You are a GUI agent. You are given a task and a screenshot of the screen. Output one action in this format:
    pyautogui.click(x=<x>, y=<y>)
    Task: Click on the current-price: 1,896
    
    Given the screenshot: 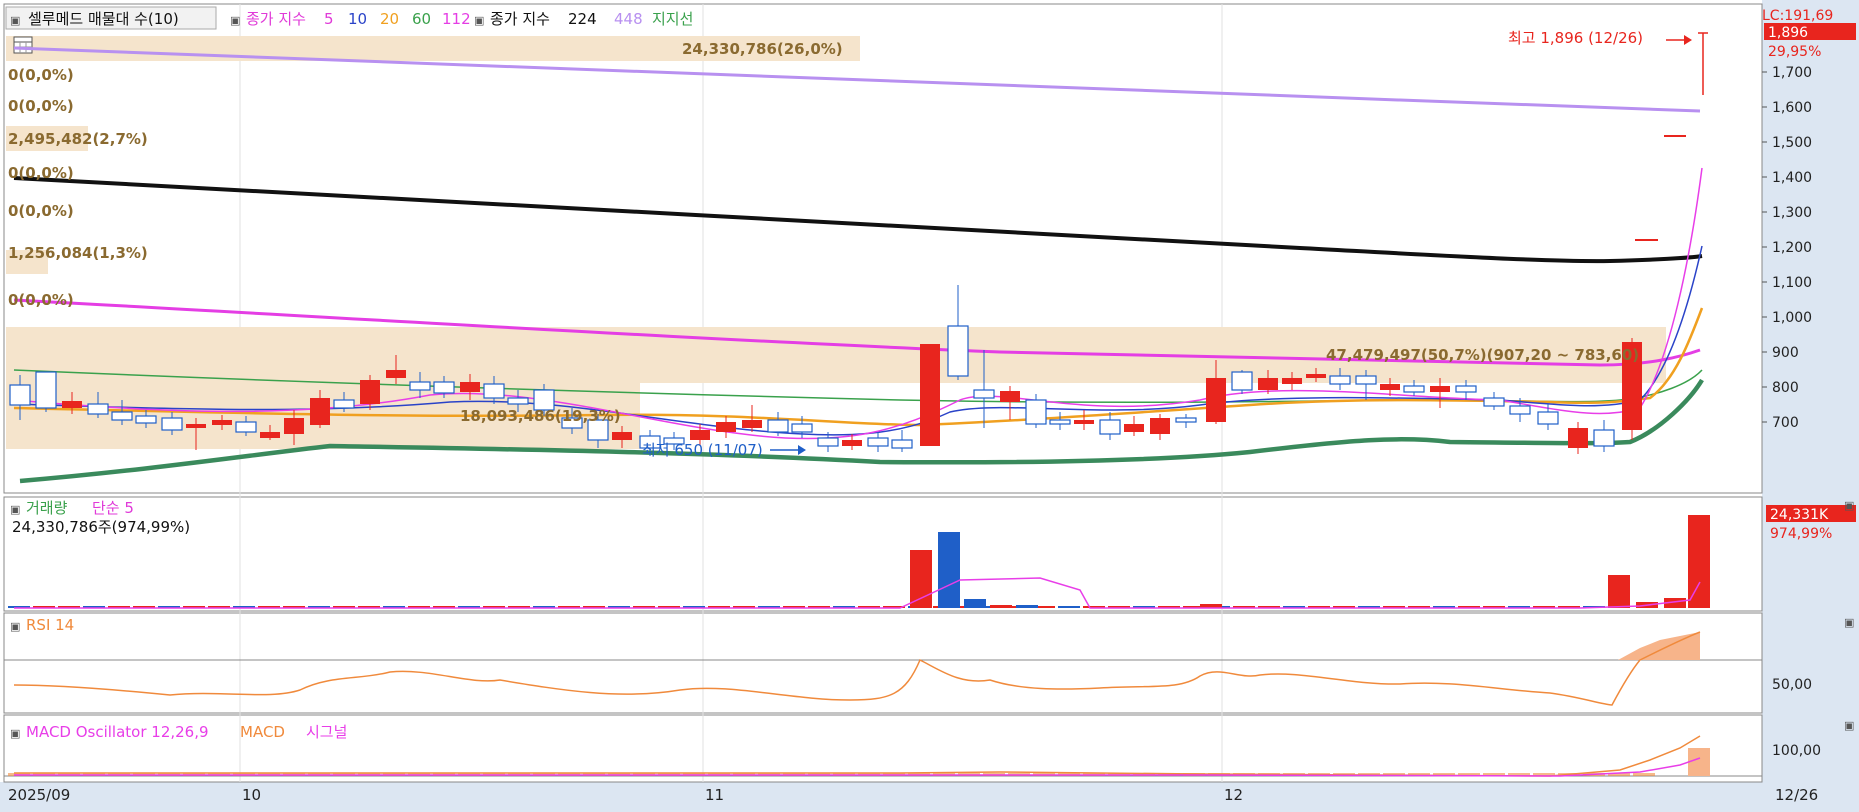 What is the action you would take?
    pyautogui.click(x=1788, y=33)
    